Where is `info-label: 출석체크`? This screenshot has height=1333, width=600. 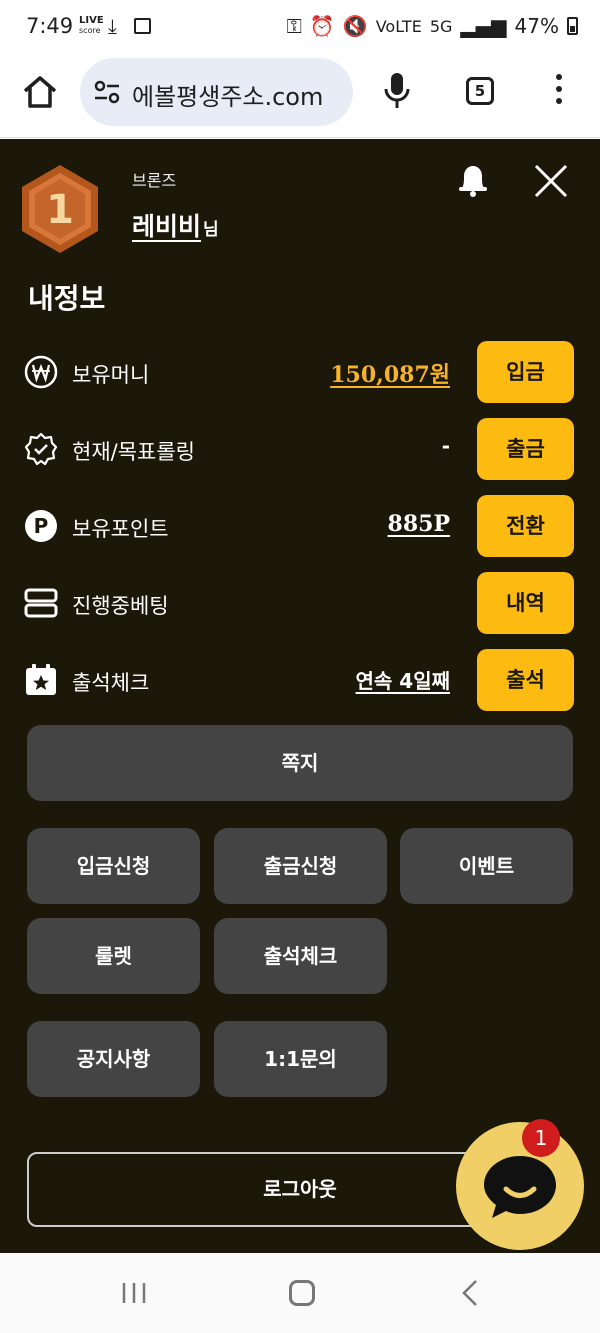 info-label: 출석체크 is located at coordinates (111, 683).